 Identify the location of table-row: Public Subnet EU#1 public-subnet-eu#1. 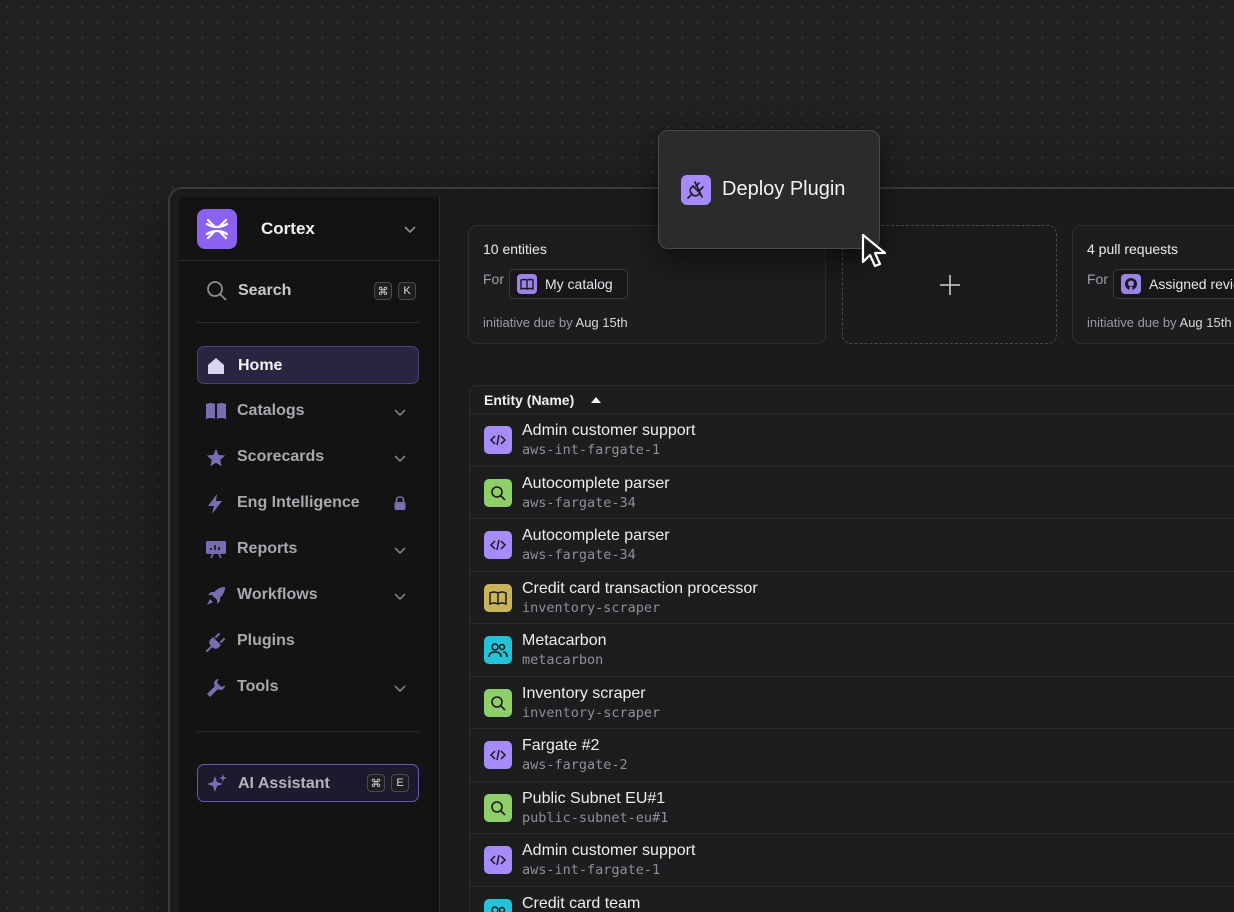
(852, 808).